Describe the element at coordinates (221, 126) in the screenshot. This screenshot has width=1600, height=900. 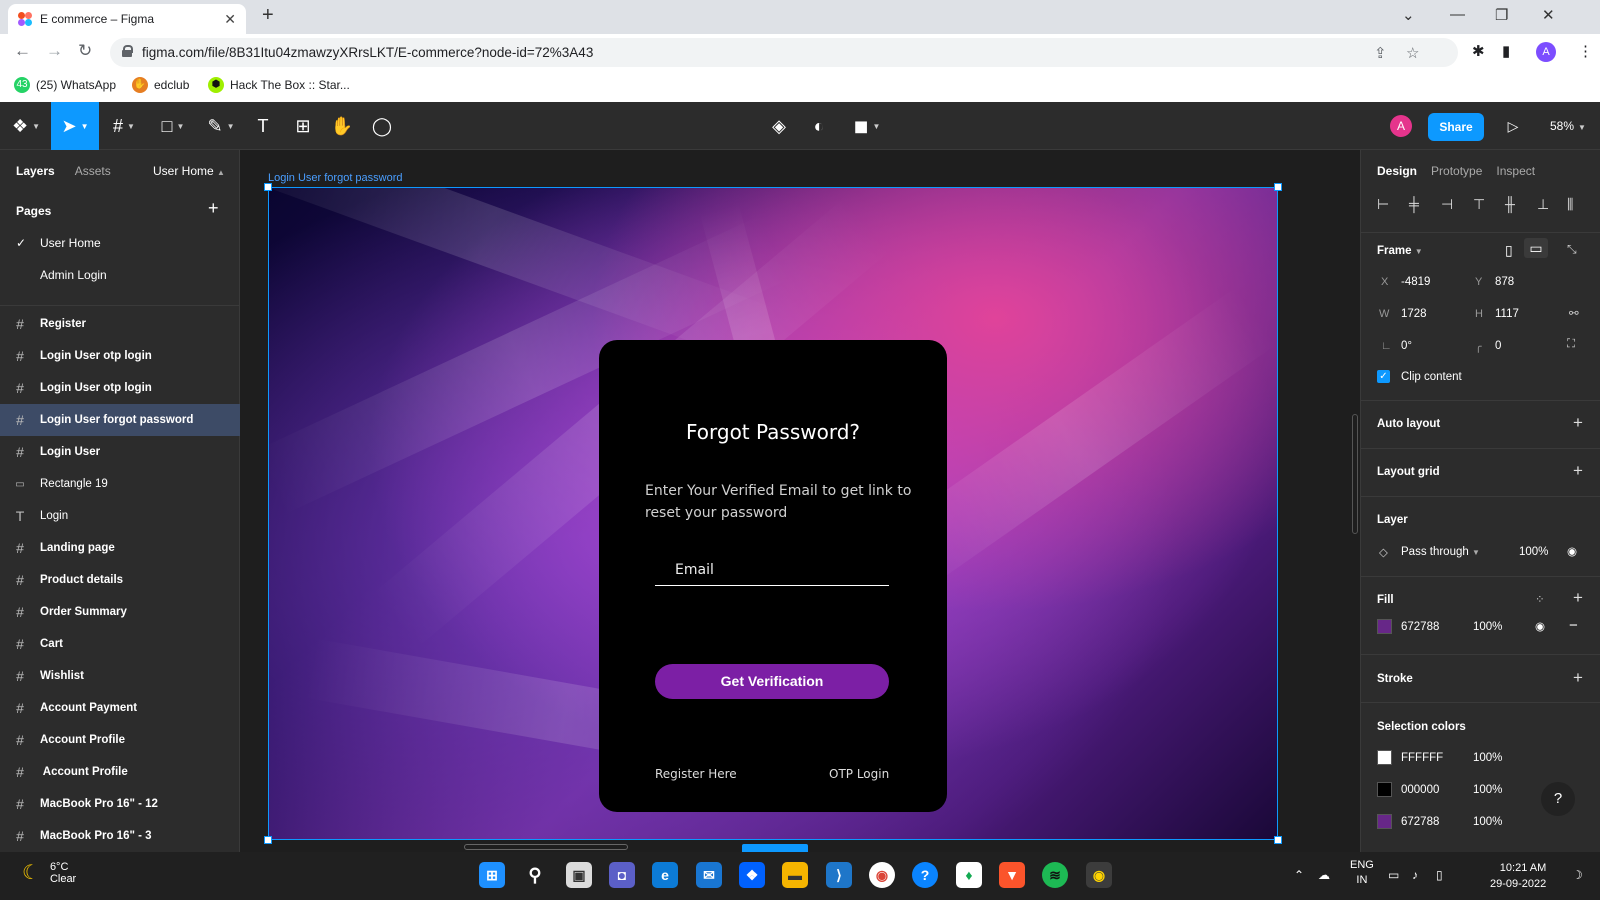
I see `pen-tool-icon: ✎ ▼` at that location.